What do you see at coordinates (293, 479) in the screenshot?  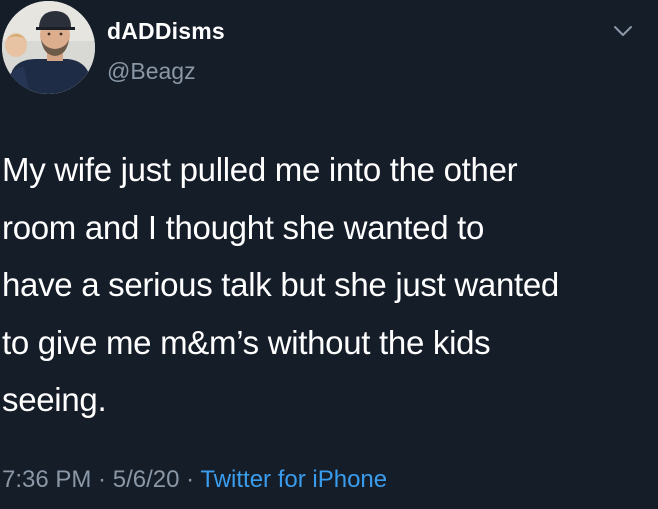 I see `tweet-source-link: Twitter for iPhone` at bounding box center [293, 479].